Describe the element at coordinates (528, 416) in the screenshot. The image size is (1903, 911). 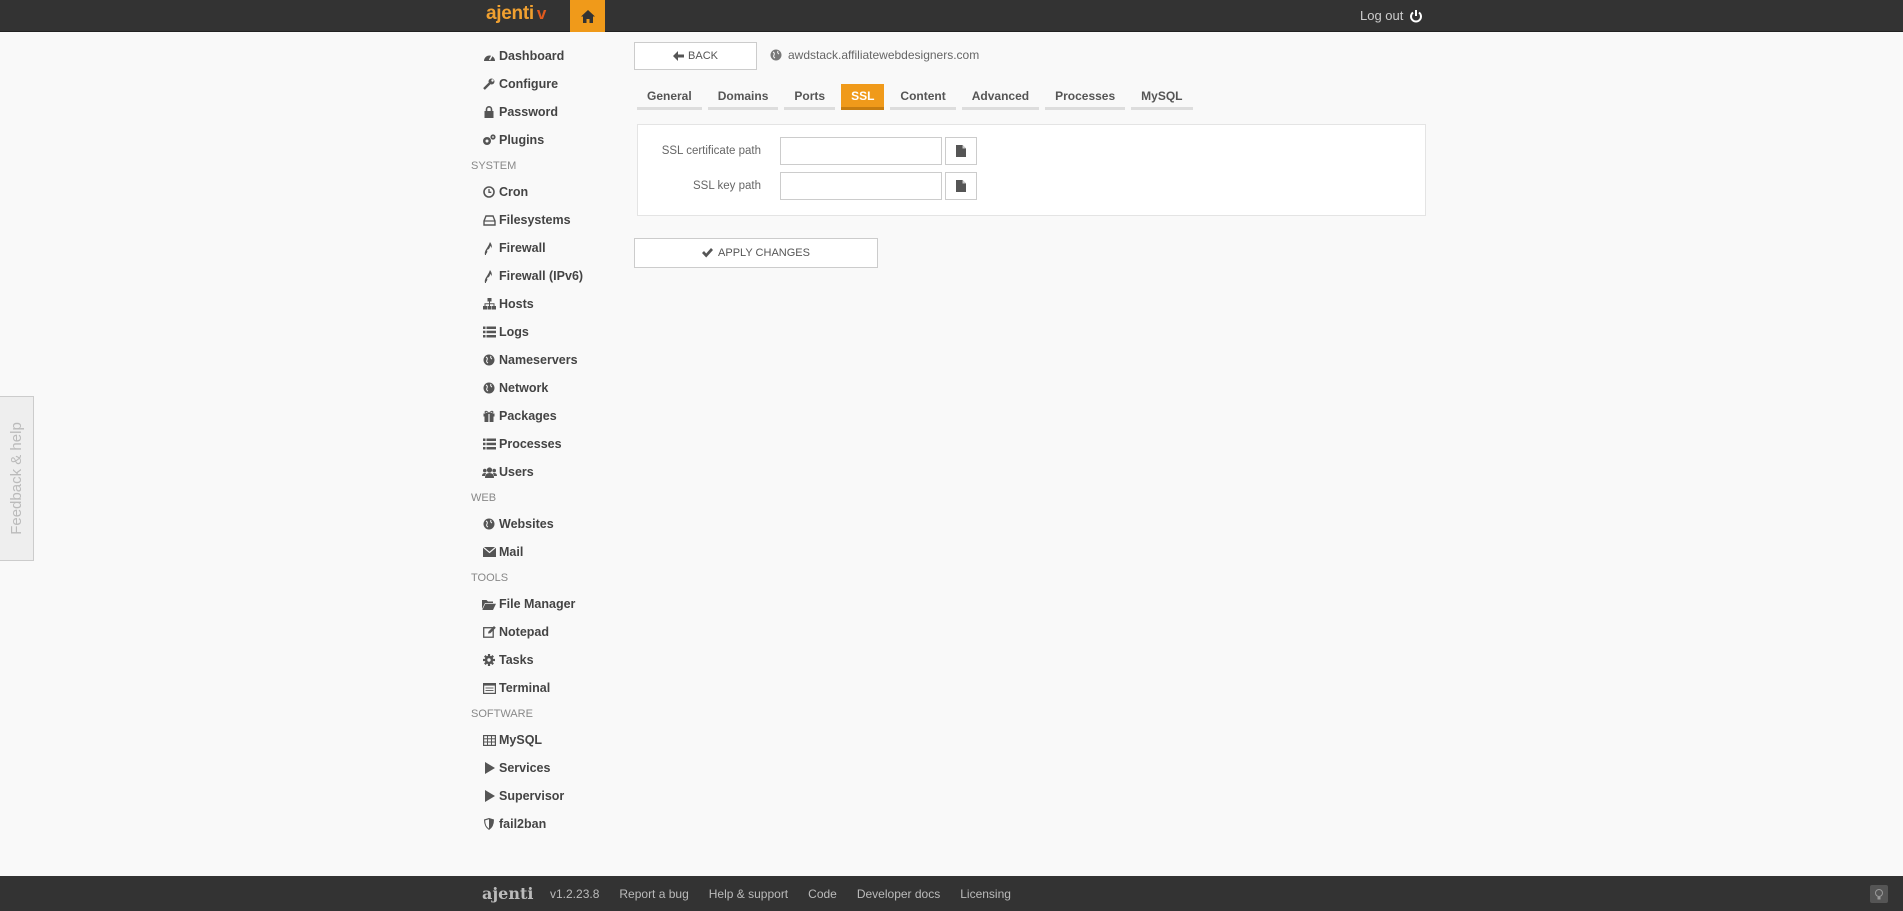
I see `sidebar-item-label: Packages` at that location.